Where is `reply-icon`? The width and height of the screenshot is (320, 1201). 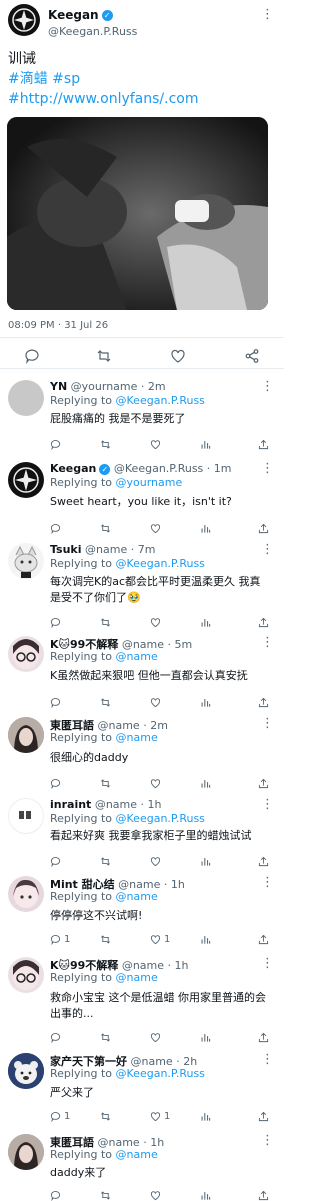 reply-icon is located at coordinates (32, 356).